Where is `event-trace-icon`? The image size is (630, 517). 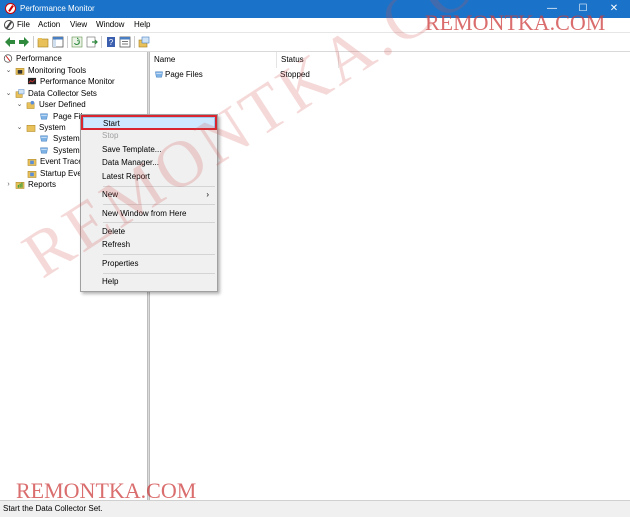
event-trace-icon is located at coordinates (32, 162).